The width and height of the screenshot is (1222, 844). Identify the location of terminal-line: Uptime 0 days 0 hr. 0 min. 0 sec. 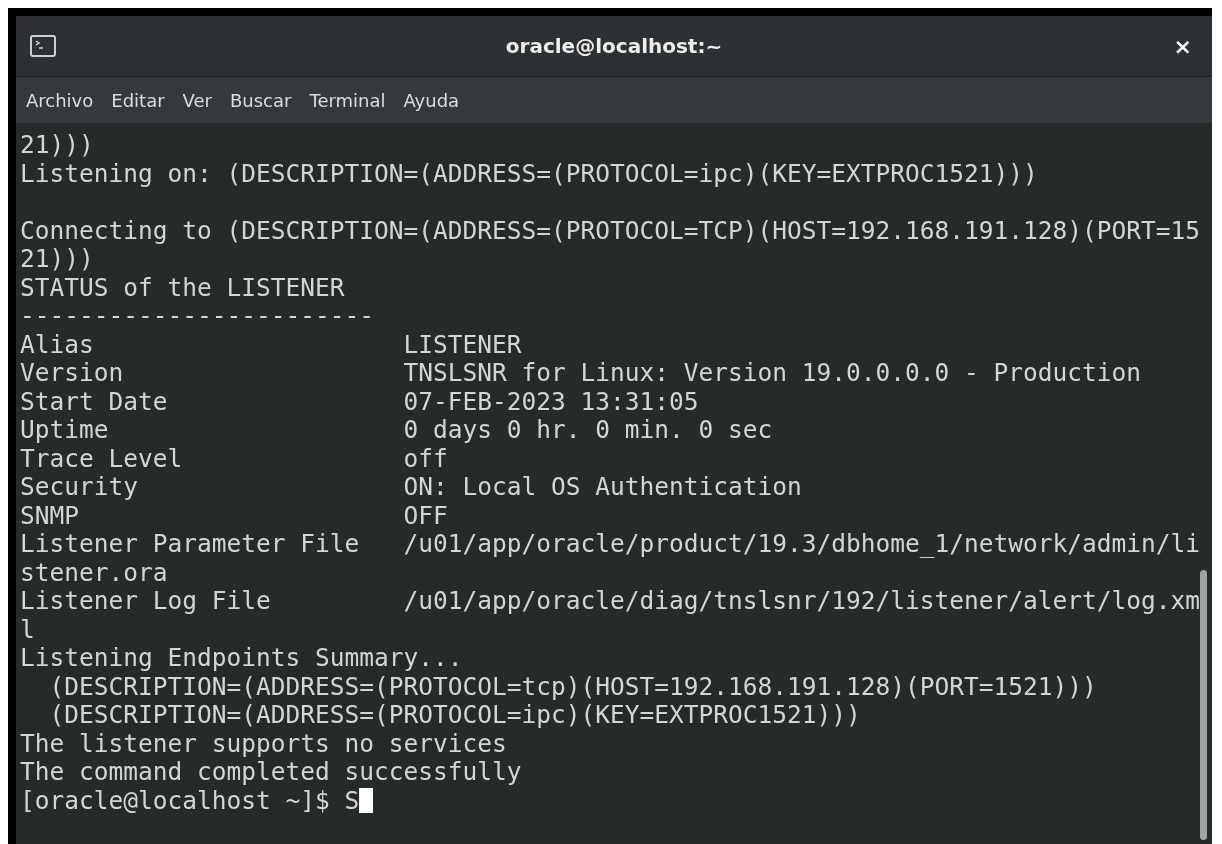
(397, 430).